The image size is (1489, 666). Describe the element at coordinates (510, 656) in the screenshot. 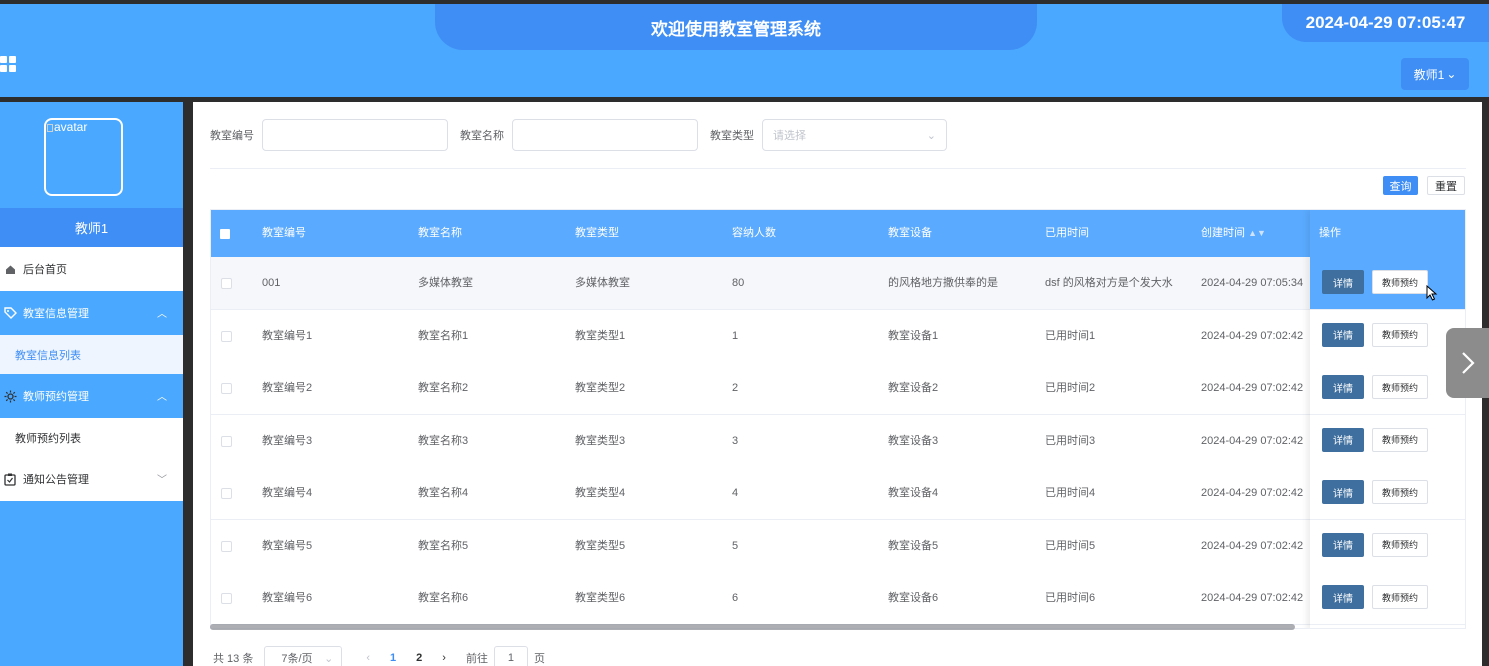

I see `goto-page-input: 1` at that location.